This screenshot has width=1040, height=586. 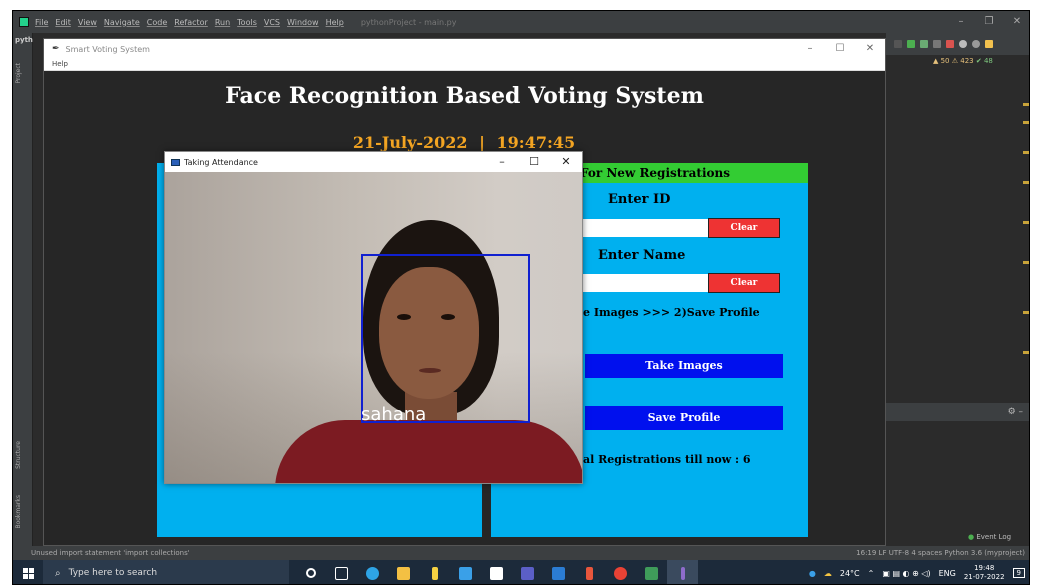 I want to click on word-icon, so click(x=558, y=572).